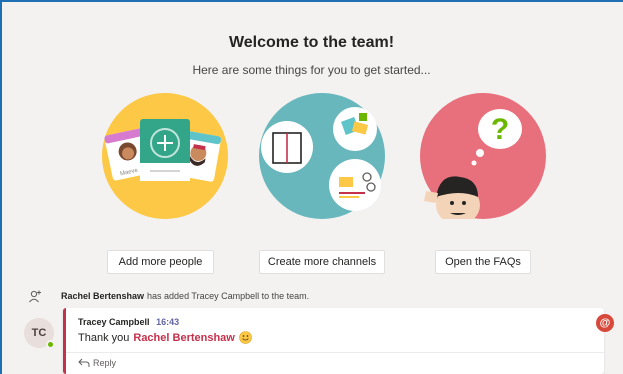  Describe the element at coordinates (104, 337) in the screenshot. I see `message-text: Thank you` at that location.